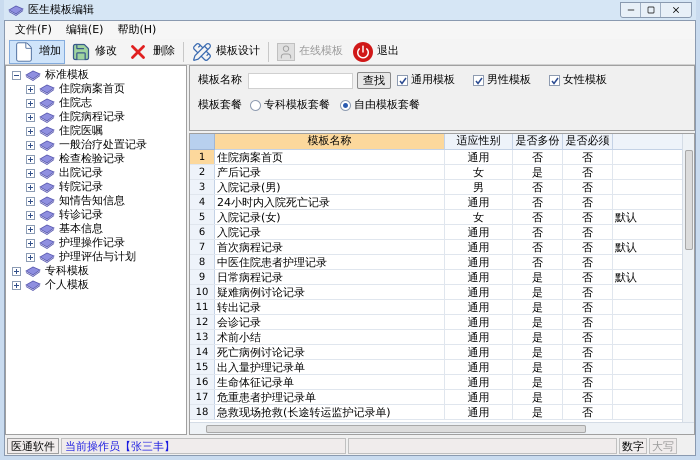 This screenshot has height=460, width=700. Describe the element at coordinates (202, 307) in the screenshot. I see `row-header: 11` at that location.